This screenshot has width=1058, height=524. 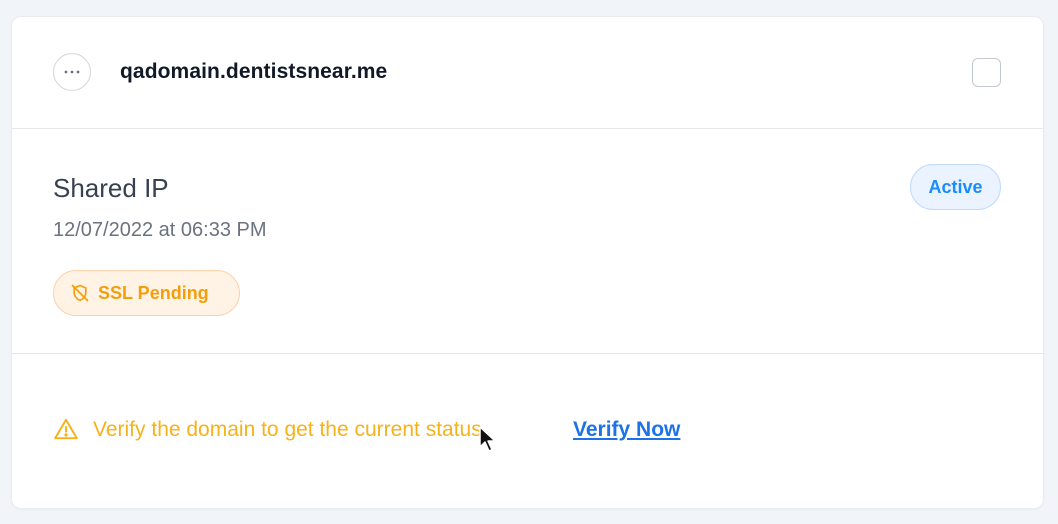 What do you see at coordinates (111, 188) in the screenshot?
I see `ip-type-label: Shared IP` at bounding box center [111, 188].